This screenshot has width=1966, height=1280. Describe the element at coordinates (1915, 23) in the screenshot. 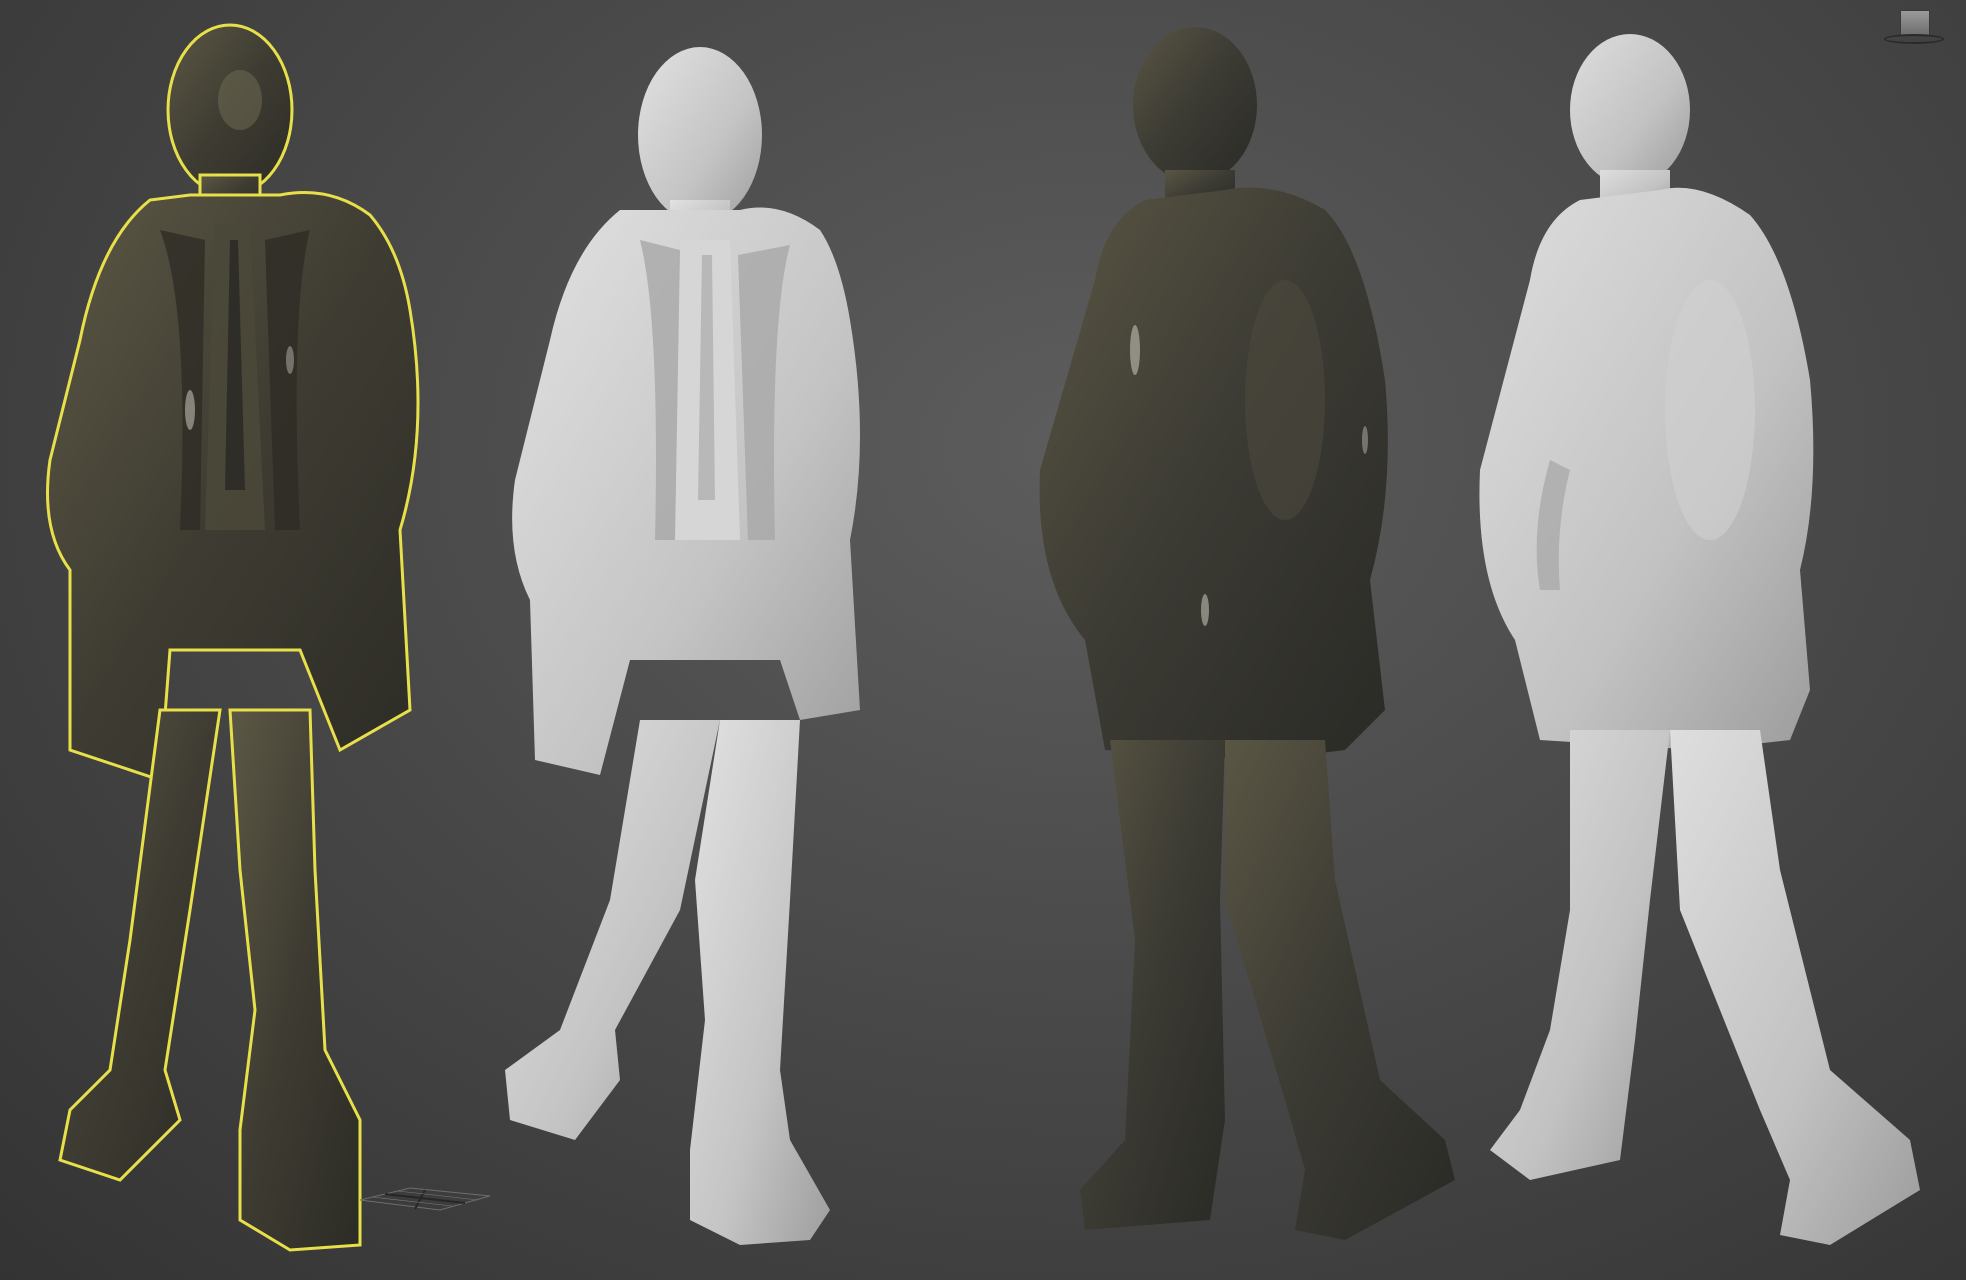

I see `viewcube-face` at that location.